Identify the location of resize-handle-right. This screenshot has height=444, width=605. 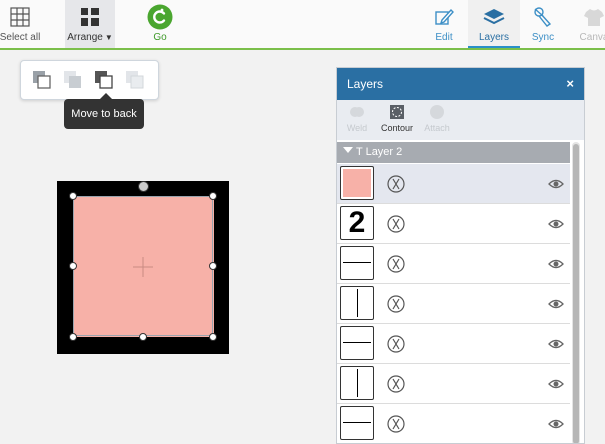
(213, 266).